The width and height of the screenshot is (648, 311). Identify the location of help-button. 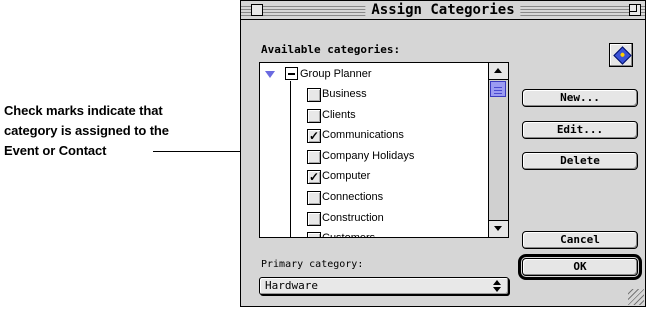
(621, 55).